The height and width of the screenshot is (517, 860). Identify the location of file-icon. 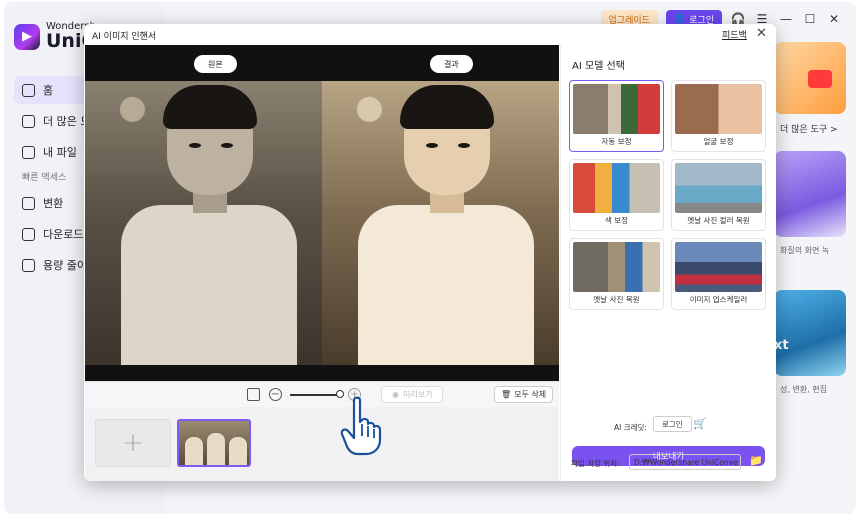
(28, 152).